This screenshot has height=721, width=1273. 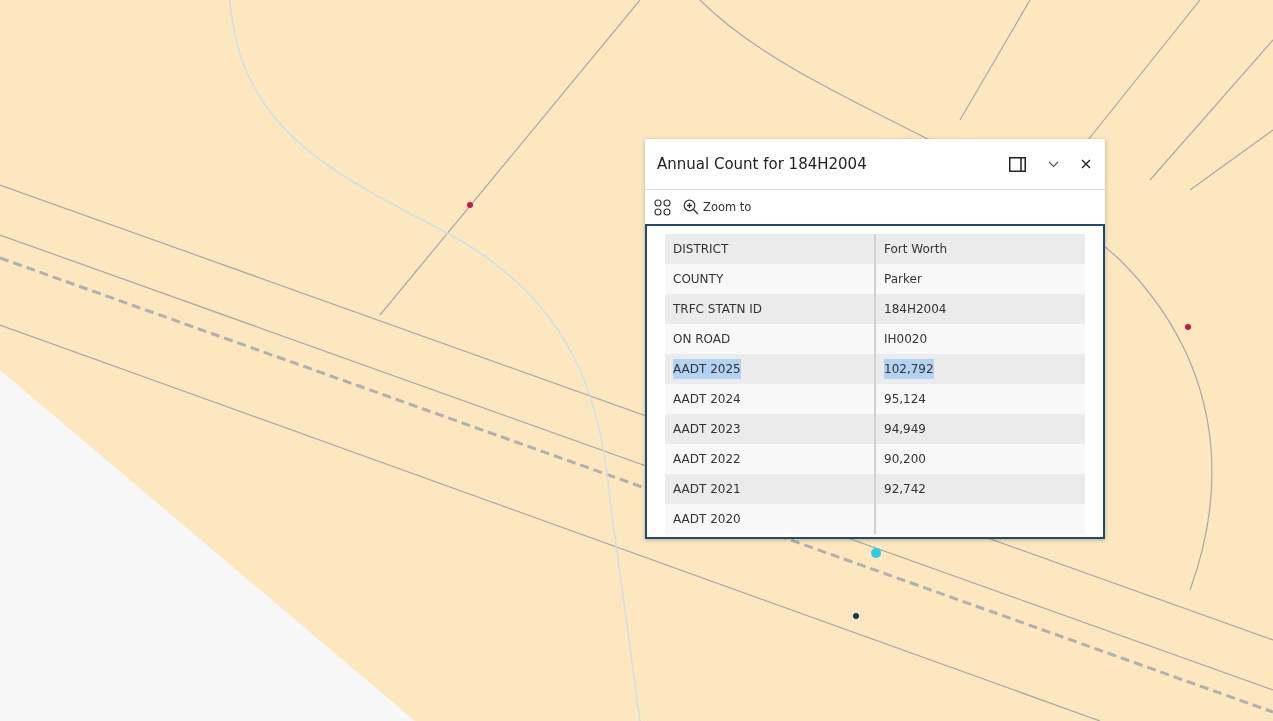 I want to click on chevron-down-icon, so click(x=1053, y=164).